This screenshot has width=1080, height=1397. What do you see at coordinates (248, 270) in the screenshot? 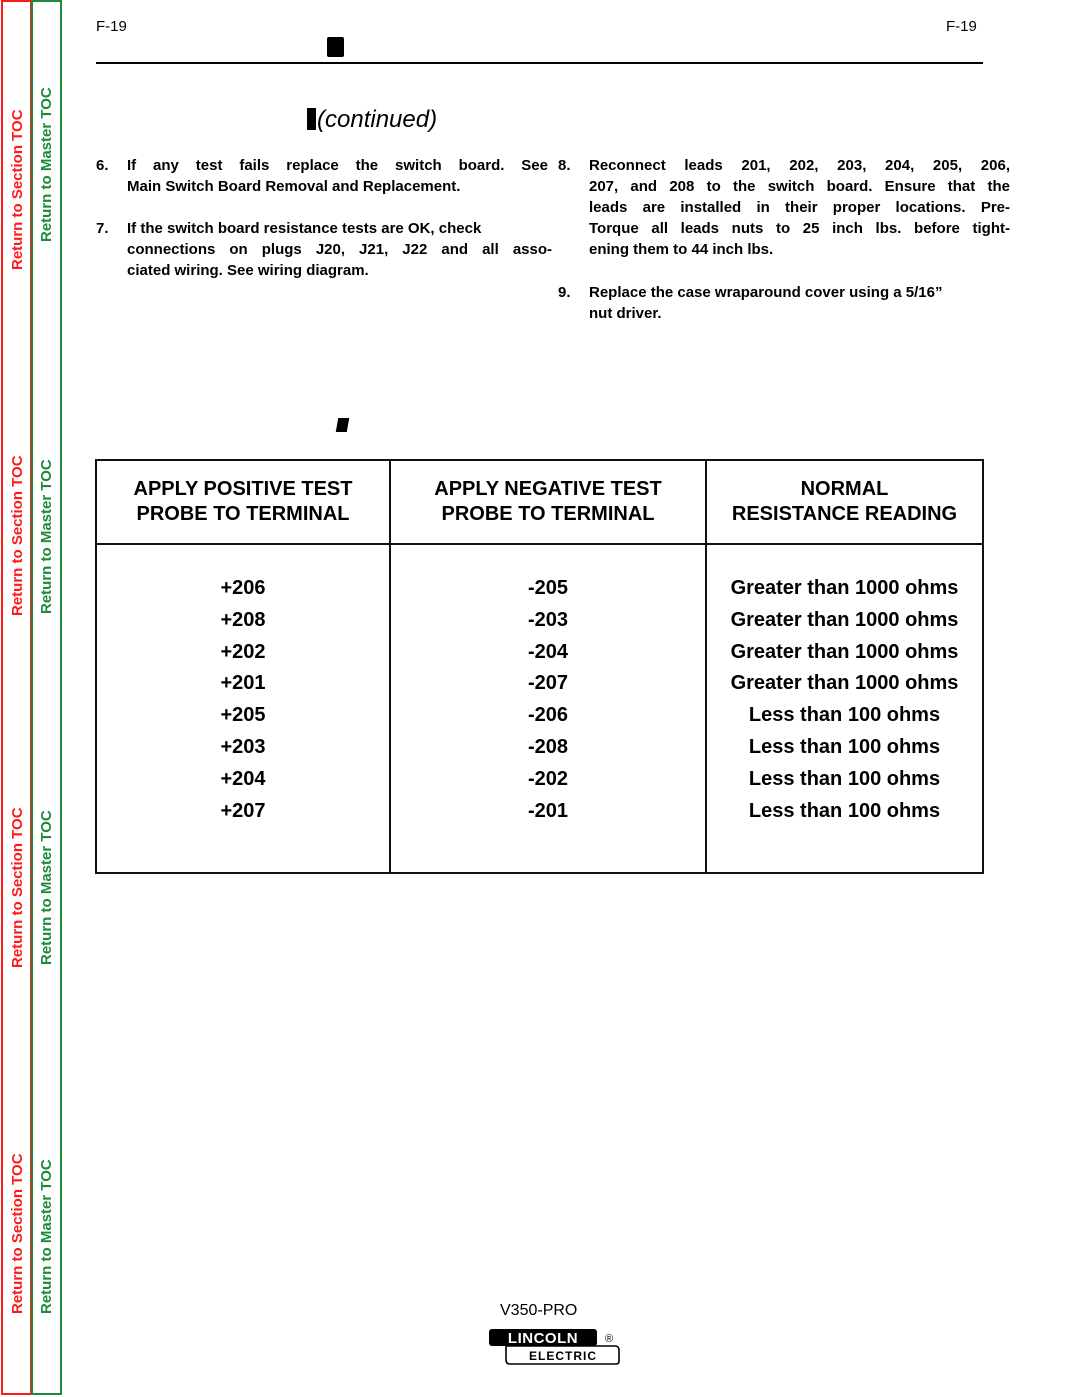
I see `step-line: ciated wiring. See wiring diagram.` at bounding box center [248, 270].